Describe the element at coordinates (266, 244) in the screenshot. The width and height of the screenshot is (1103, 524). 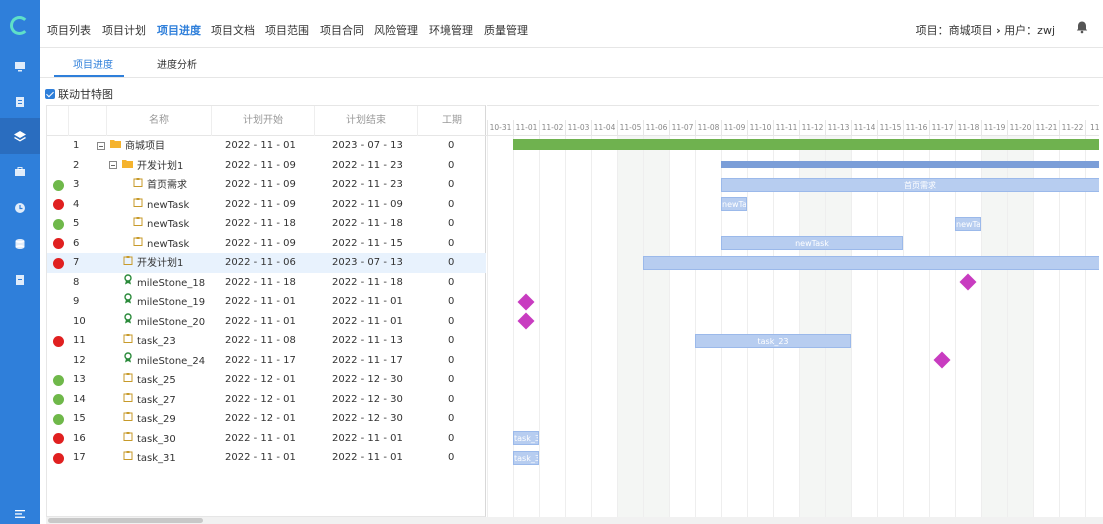
I see `table-row: 6 newTask 2022 - 11 - 09 2022 - 11 - 15 0` at that location.